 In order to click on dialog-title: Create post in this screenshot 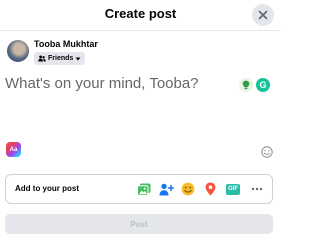, I will do `click(140, 13)`.